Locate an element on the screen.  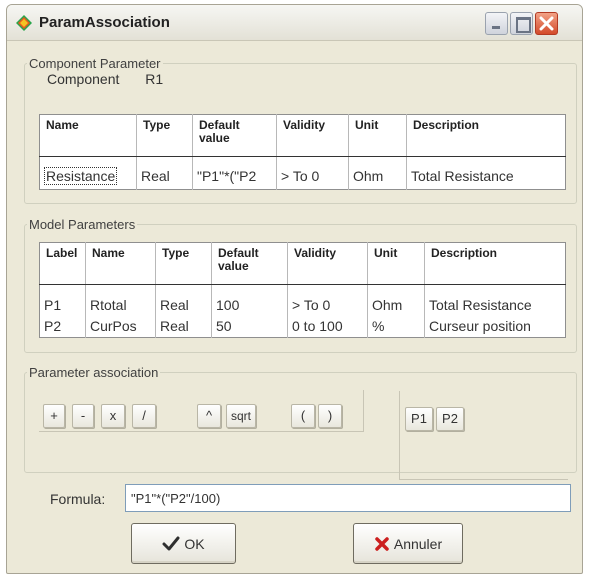
formula-input is located at coordinates (348, 498).